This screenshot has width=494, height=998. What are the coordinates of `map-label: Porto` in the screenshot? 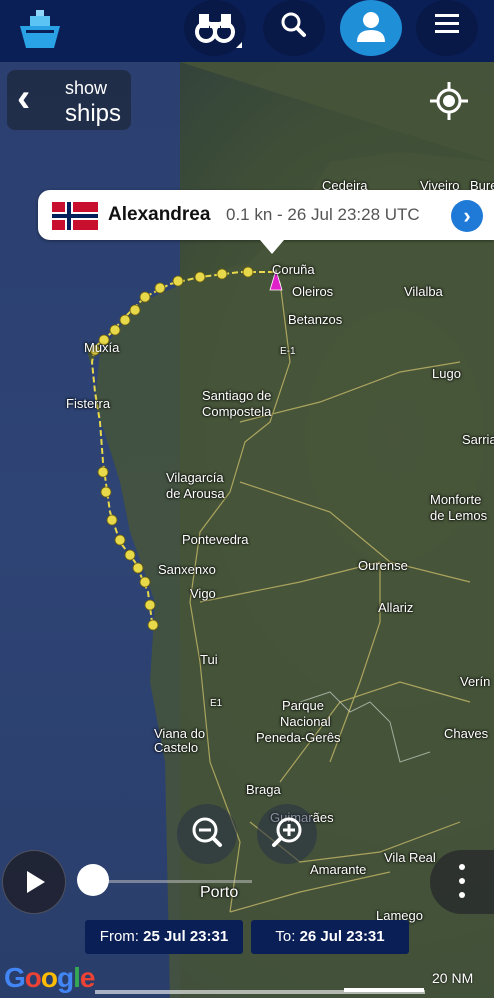 It's located at (219, 892).